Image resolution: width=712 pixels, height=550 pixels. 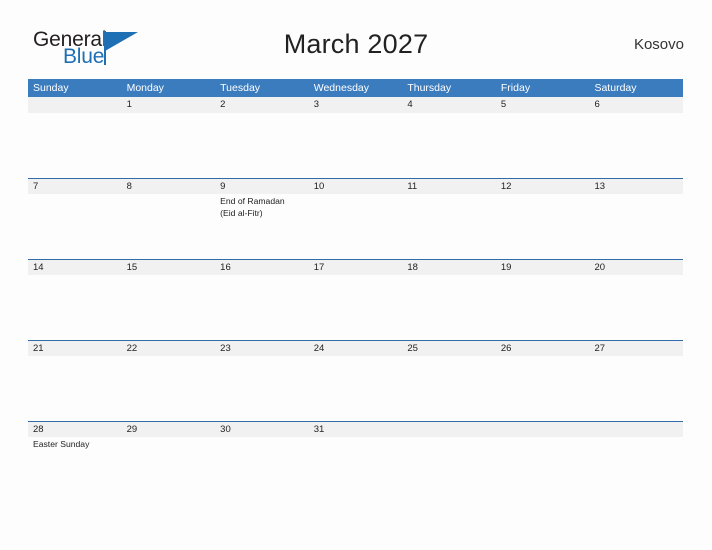 What do you see at coordinates (341, 88) in the screenshot?
I see `dow-wednesday: Wednesday` at bounding box center [341, 88].